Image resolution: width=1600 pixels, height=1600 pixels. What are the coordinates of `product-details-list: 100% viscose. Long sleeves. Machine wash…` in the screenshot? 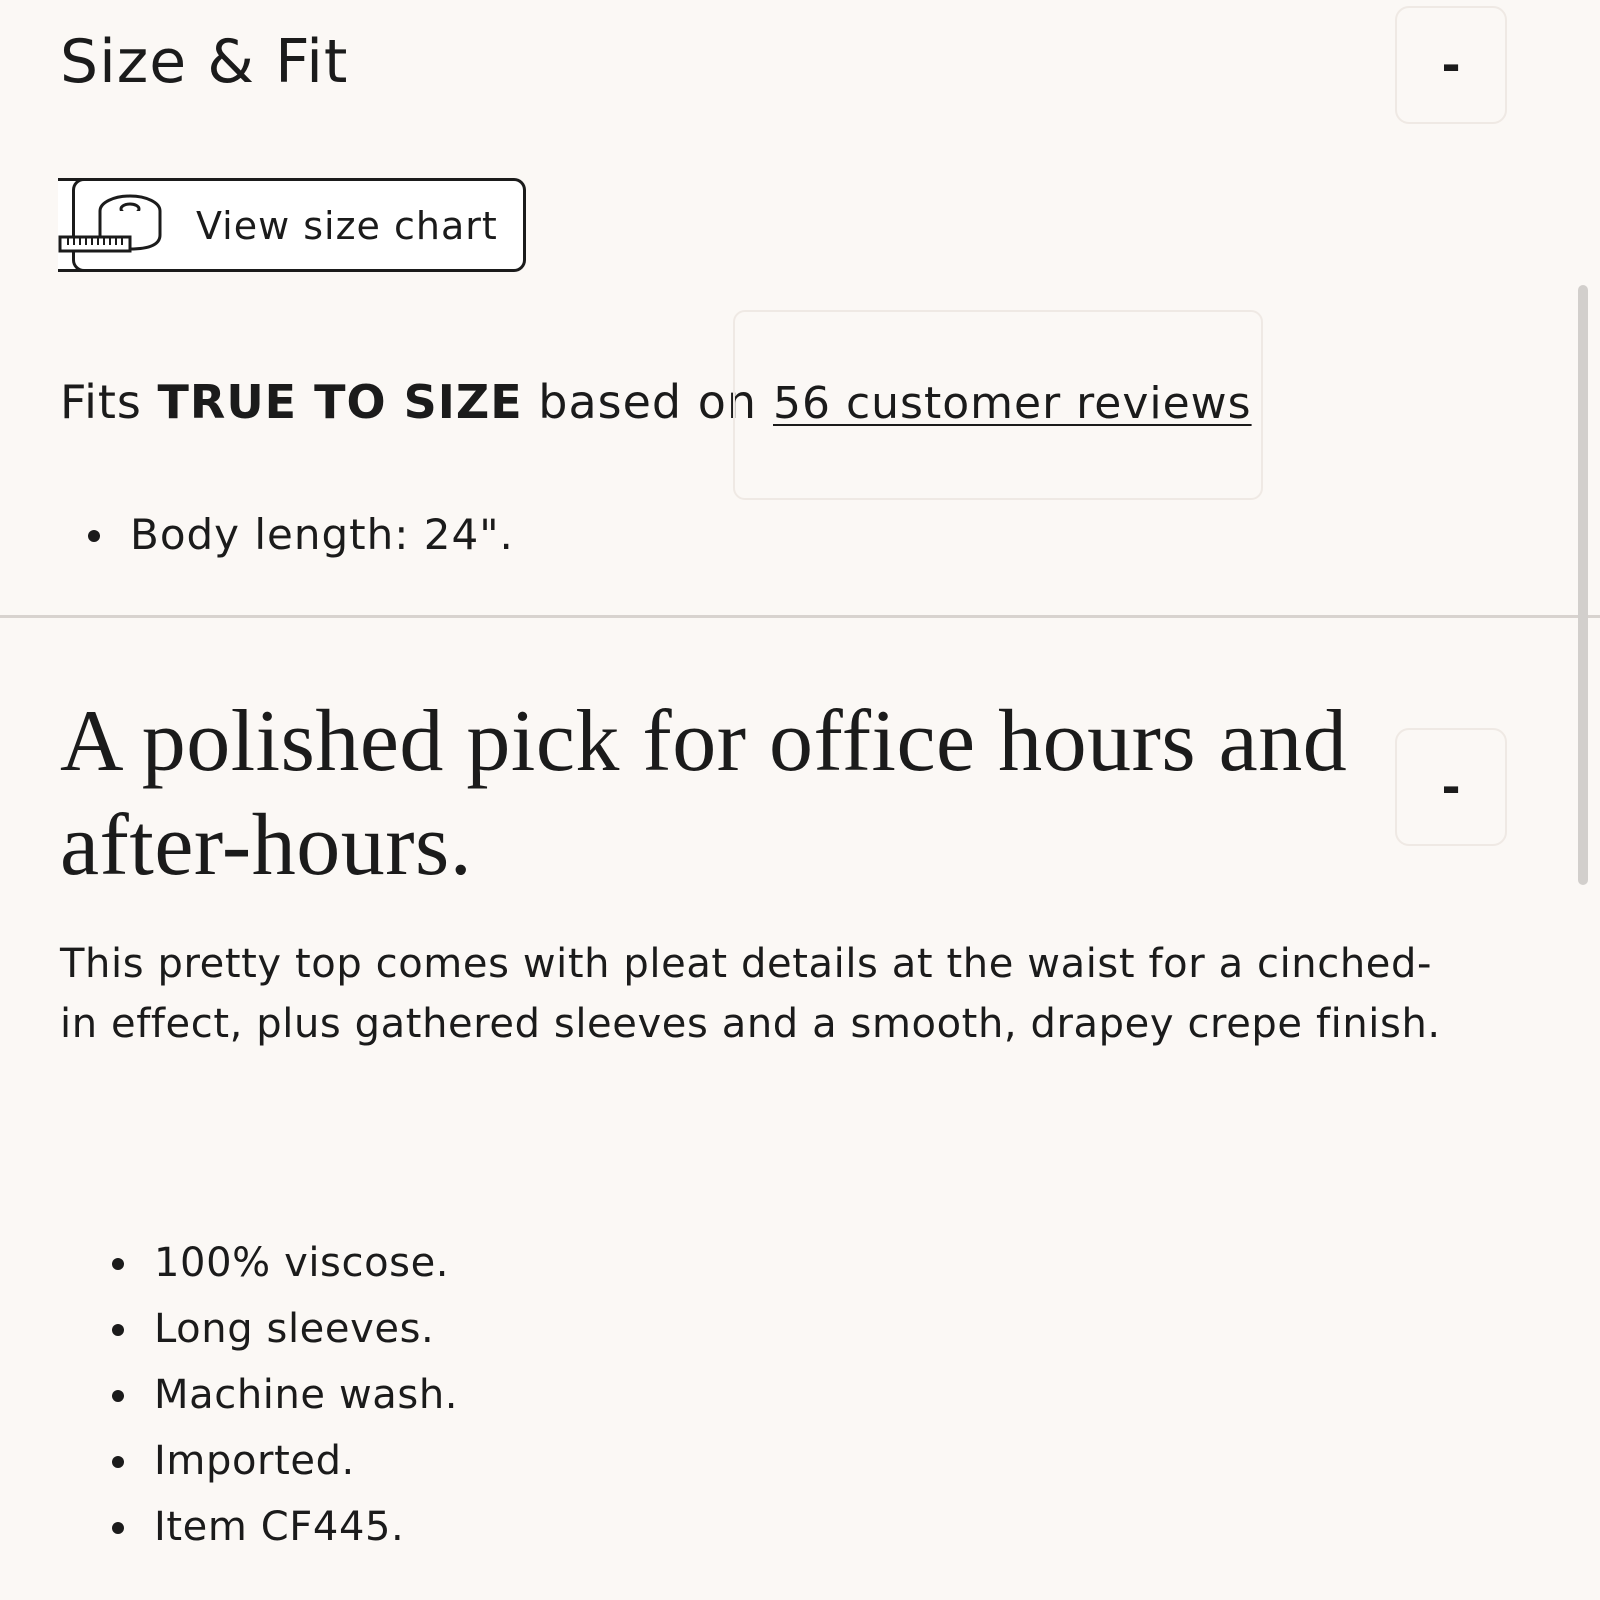 It's located at (285, 1395).